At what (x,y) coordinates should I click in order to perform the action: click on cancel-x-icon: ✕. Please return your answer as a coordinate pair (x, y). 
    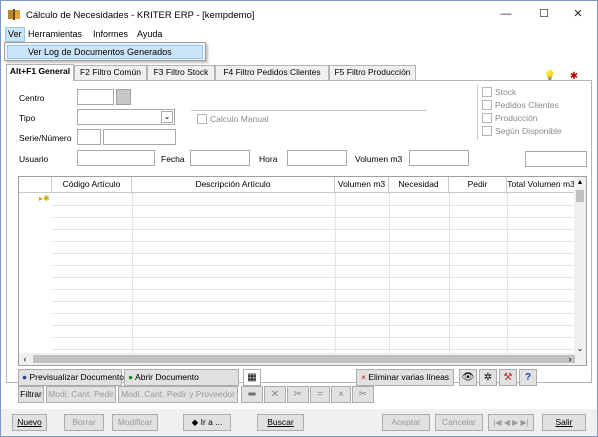
    Looking at the image, I should click on (275, 394).